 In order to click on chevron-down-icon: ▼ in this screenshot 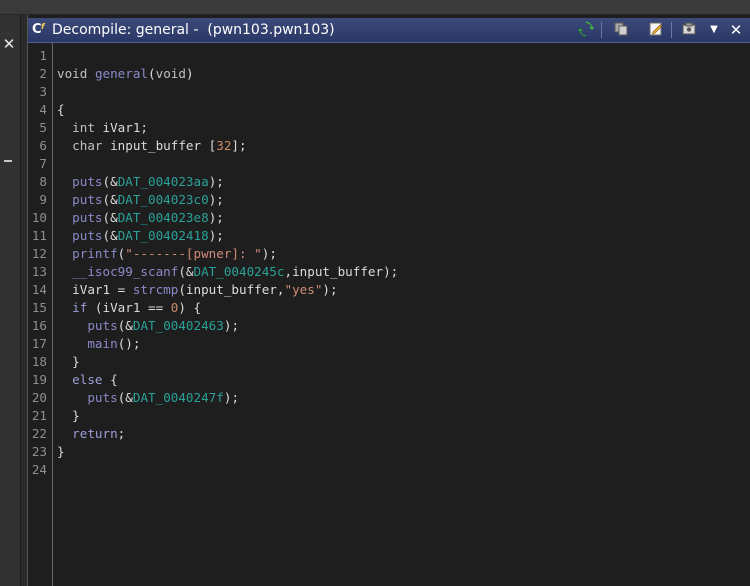, I will do `click(714, 30)`.